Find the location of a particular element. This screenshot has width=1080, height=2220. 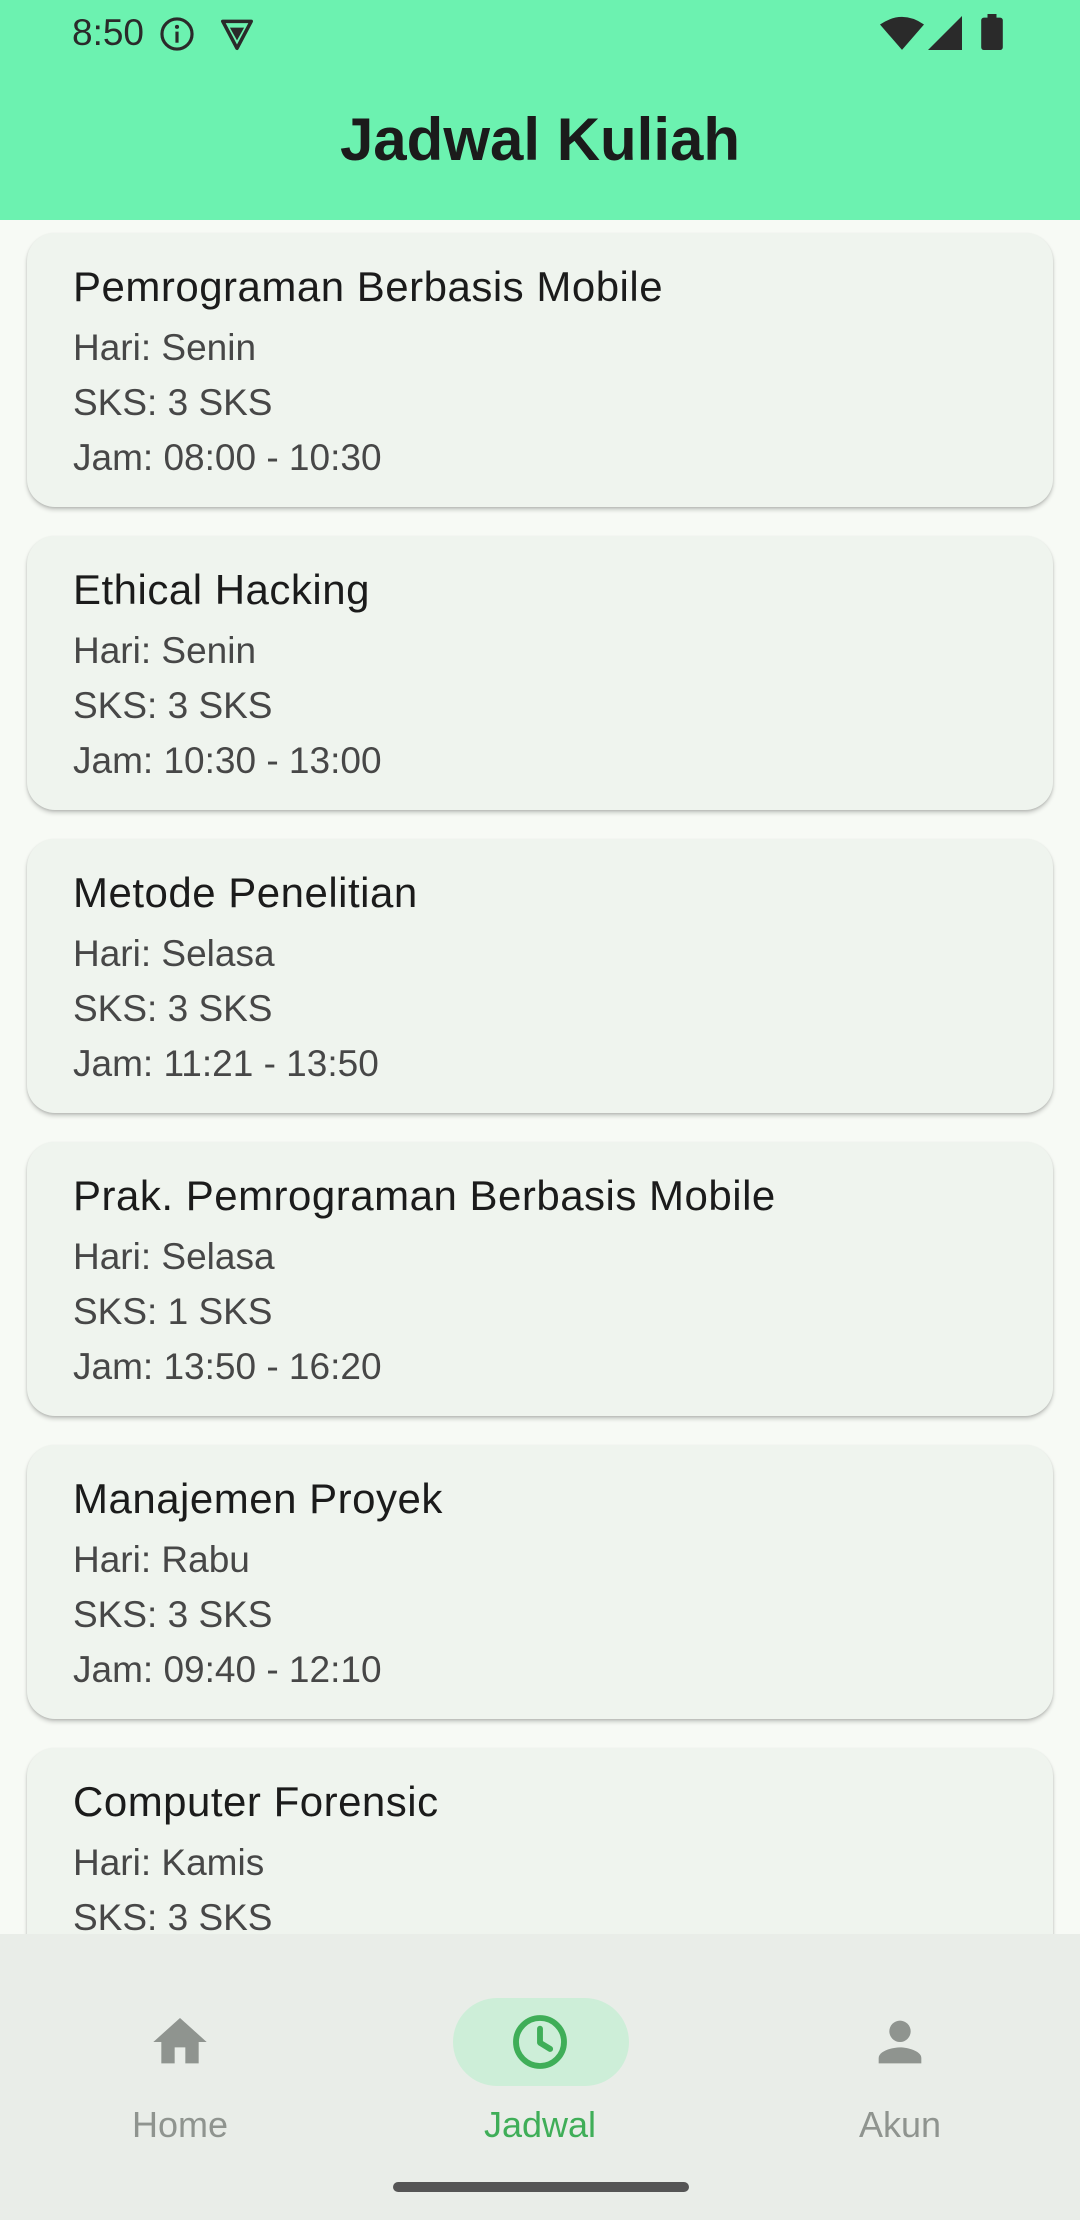

page-title: Jadwal Kuliah is located at coordinates (540, 139).